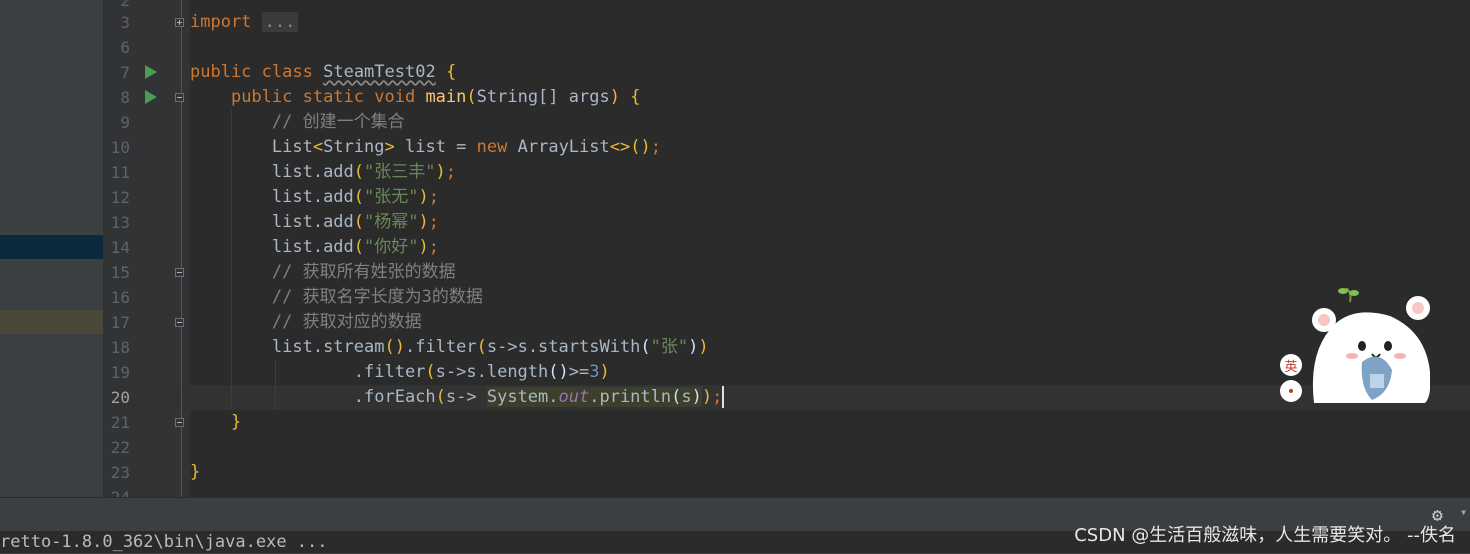  I want to click on diamond: <>, so click(620, 147).